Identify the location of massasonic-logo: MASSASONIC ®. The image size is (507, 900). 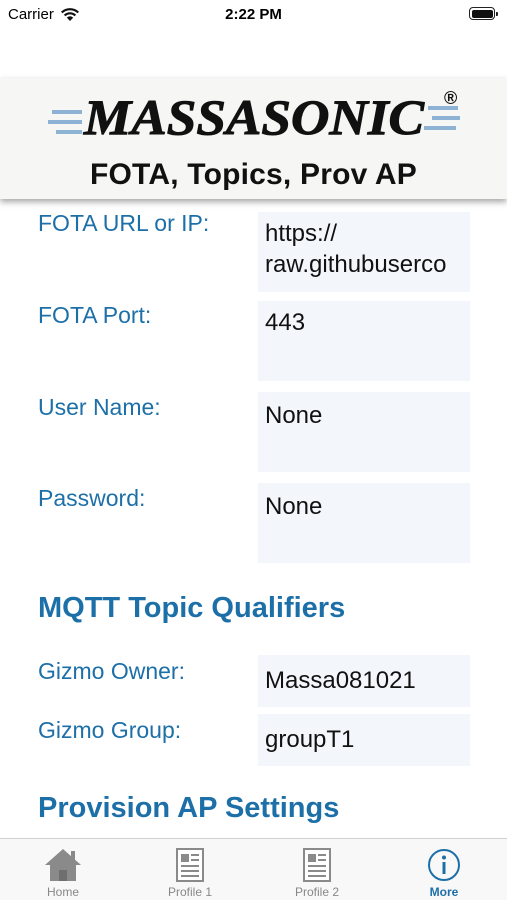
(254, 117).